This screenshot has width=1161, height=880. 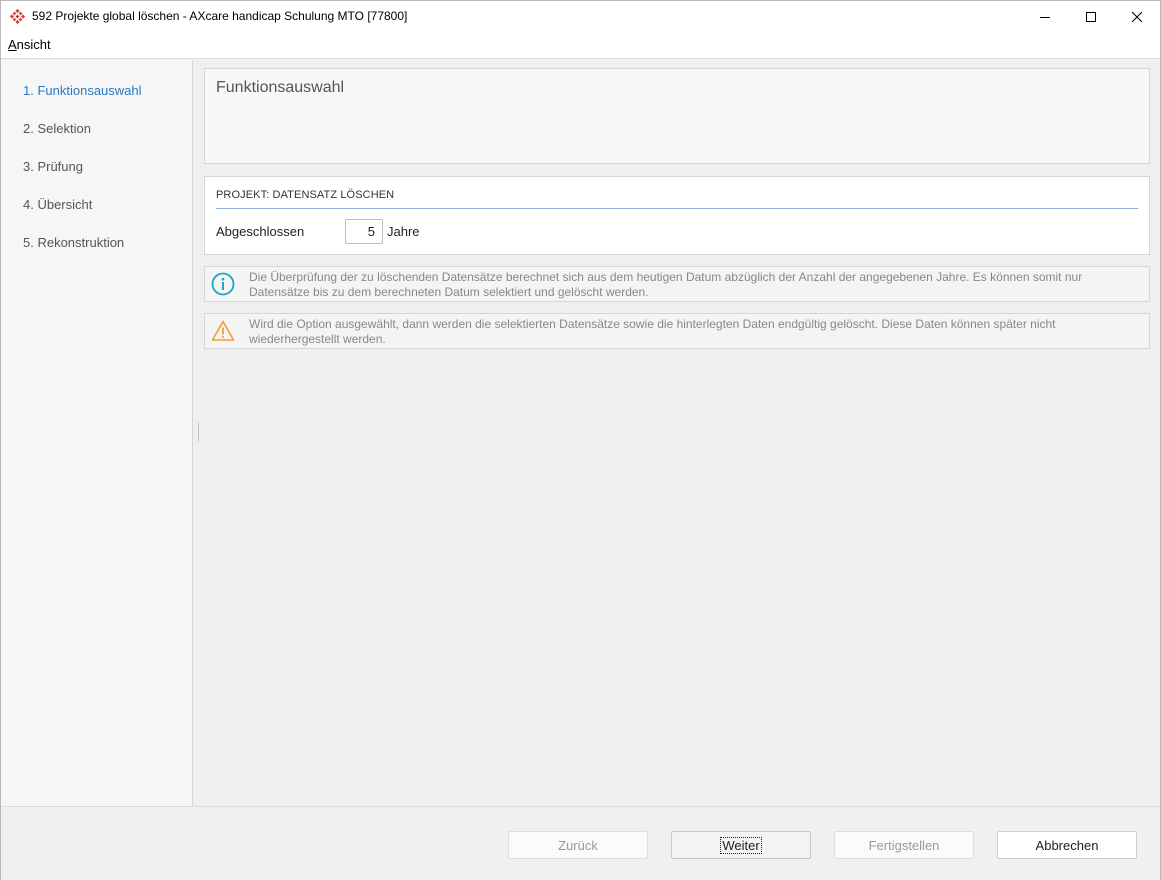 I want to click on maximize-button, so click(x=1091, y=16).